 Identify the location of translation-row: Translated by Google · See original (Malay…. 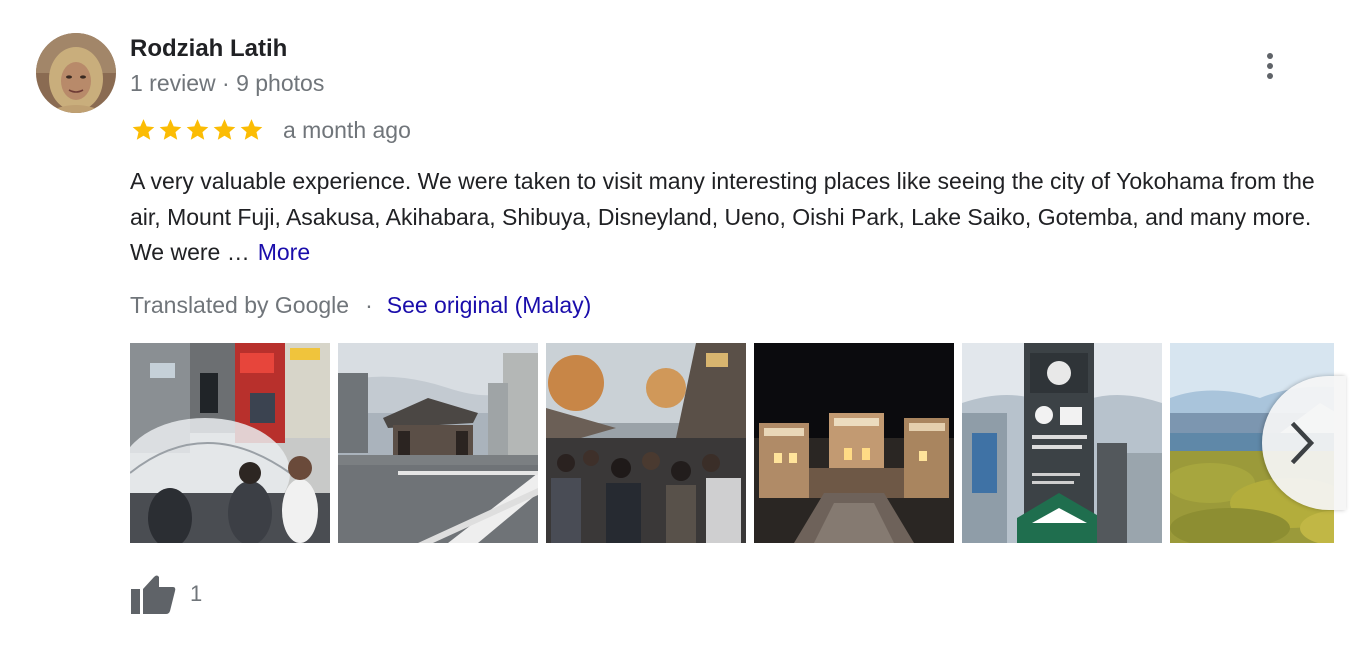
(360, 305).